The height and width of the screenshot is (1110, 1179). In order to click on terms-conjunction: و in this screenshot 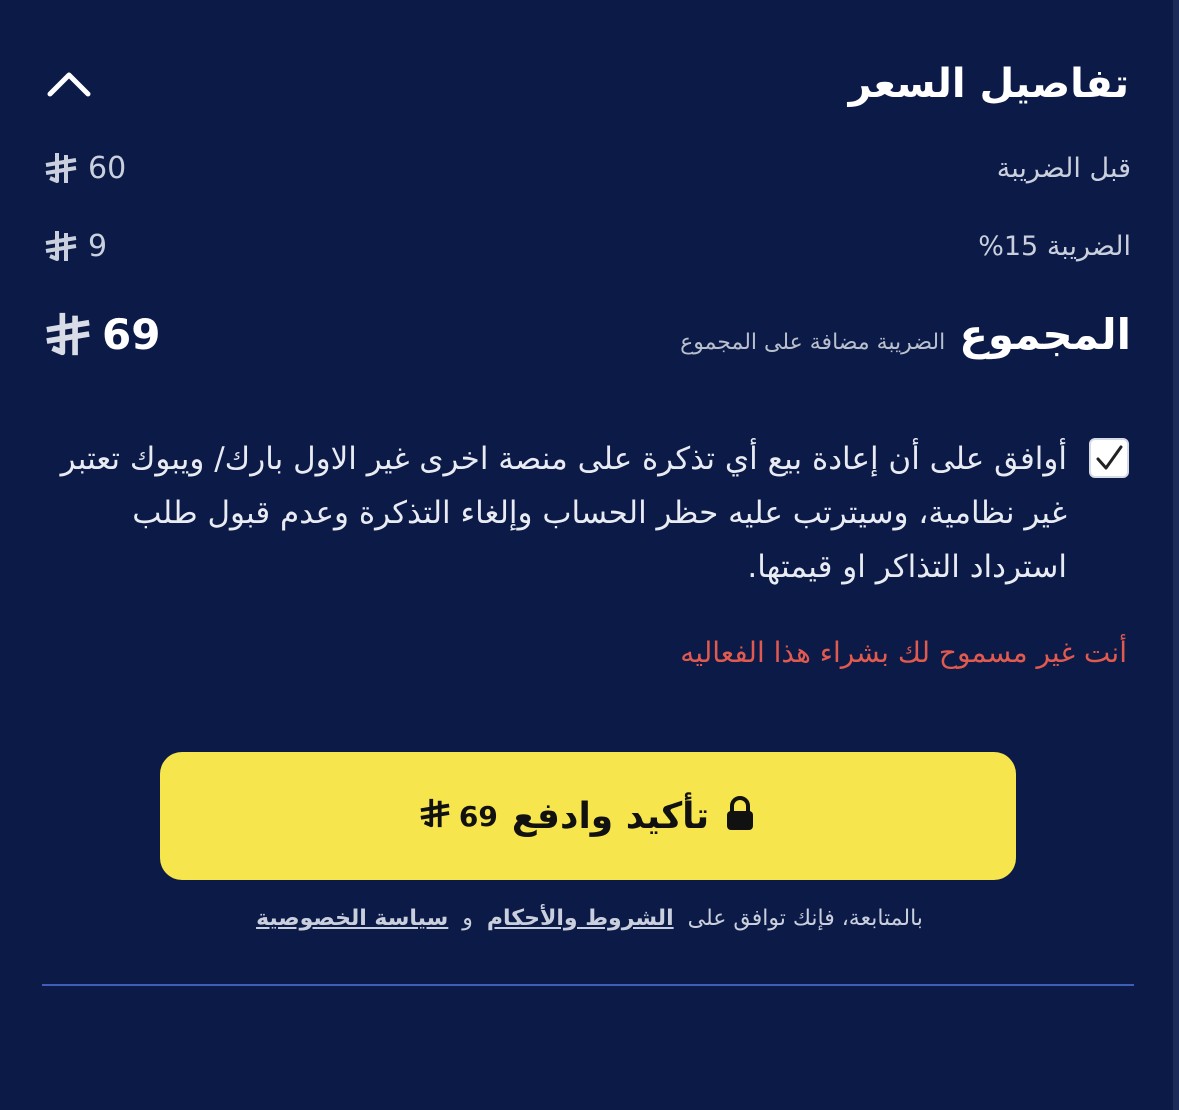, I will do `click(467, 918)`.